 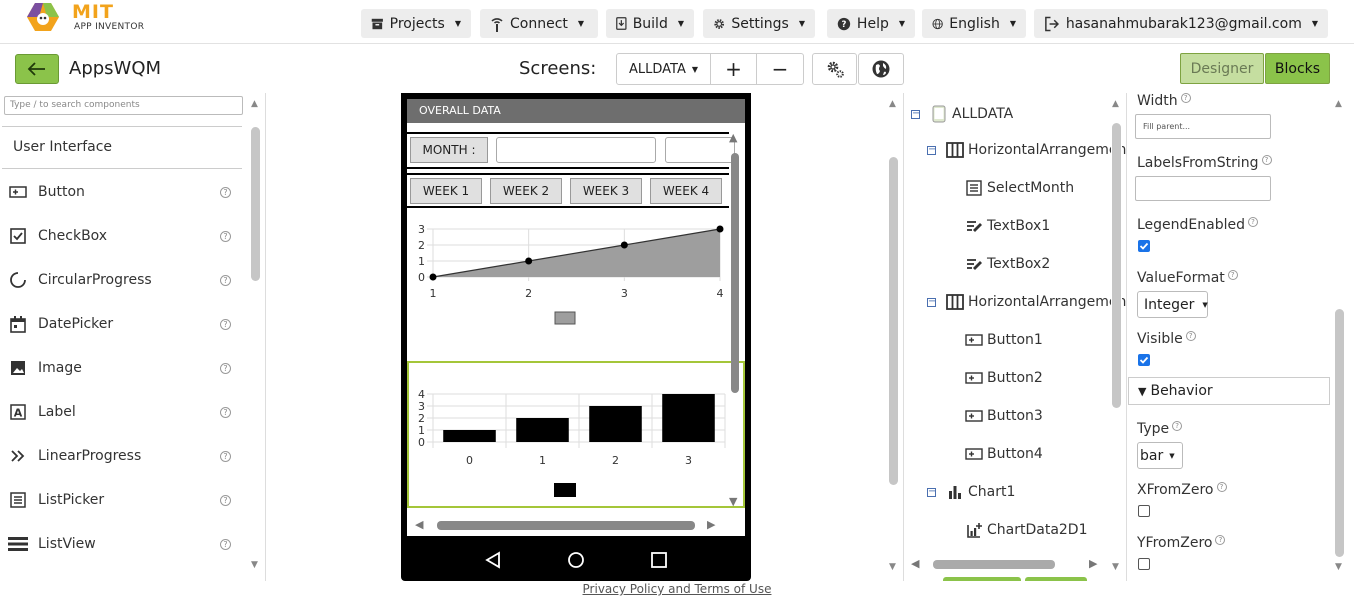 I want to click on chart-bar-selected: 012340123, so click(x=576, y=434).